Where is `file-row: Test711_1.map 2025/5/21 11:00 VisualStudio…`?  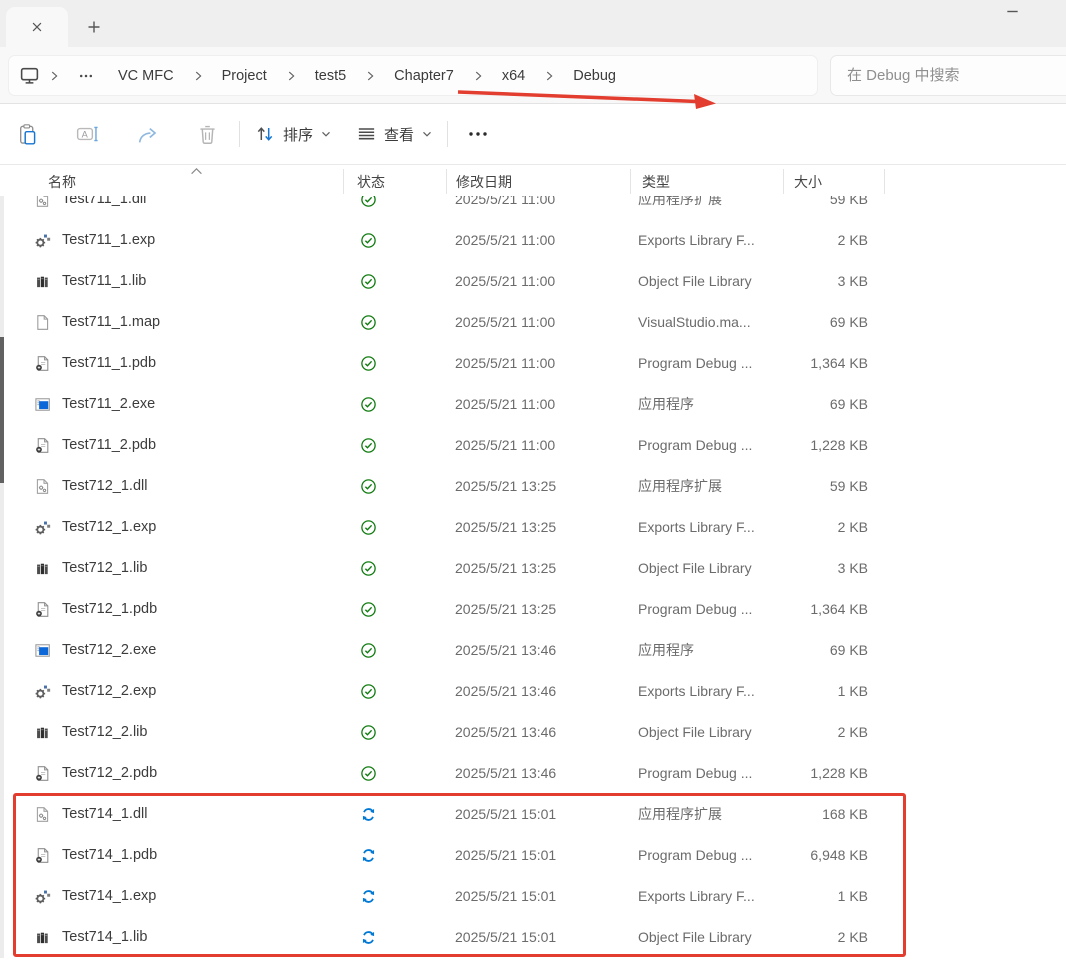
file-row: Test711_1.map 2025/5/21 11:00 VisualStudio… is located at coordinates (533, 322).